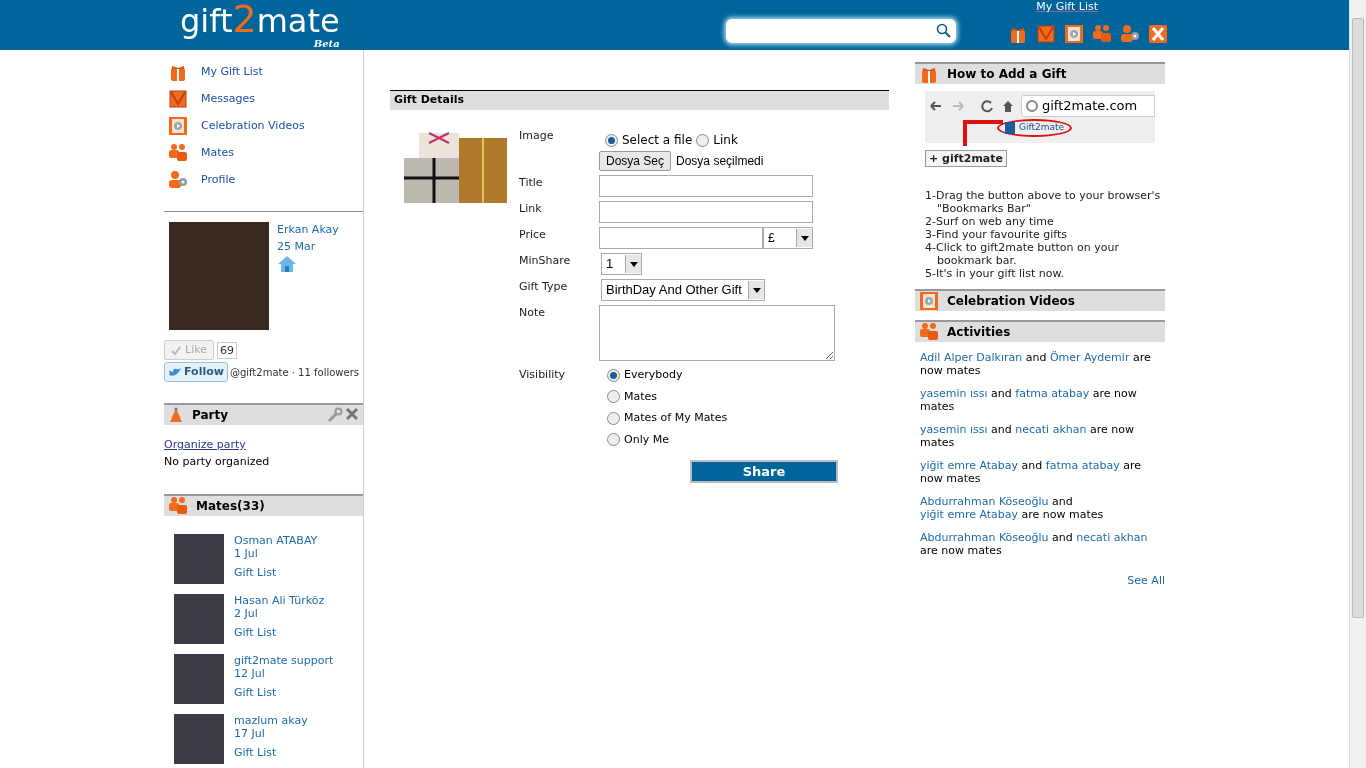 The width and height of the screenshot is (1366, 768). Describe the element at coordinates (196, 372) in the screenshot. I see `follow-button: Follow` at that location.